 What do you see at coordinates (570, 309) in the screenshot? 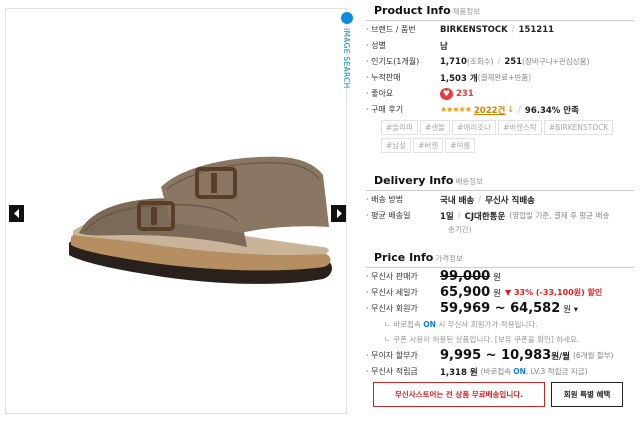
I see `member-price-dropdown: 원 ▾` at bounding box center [570, 309].